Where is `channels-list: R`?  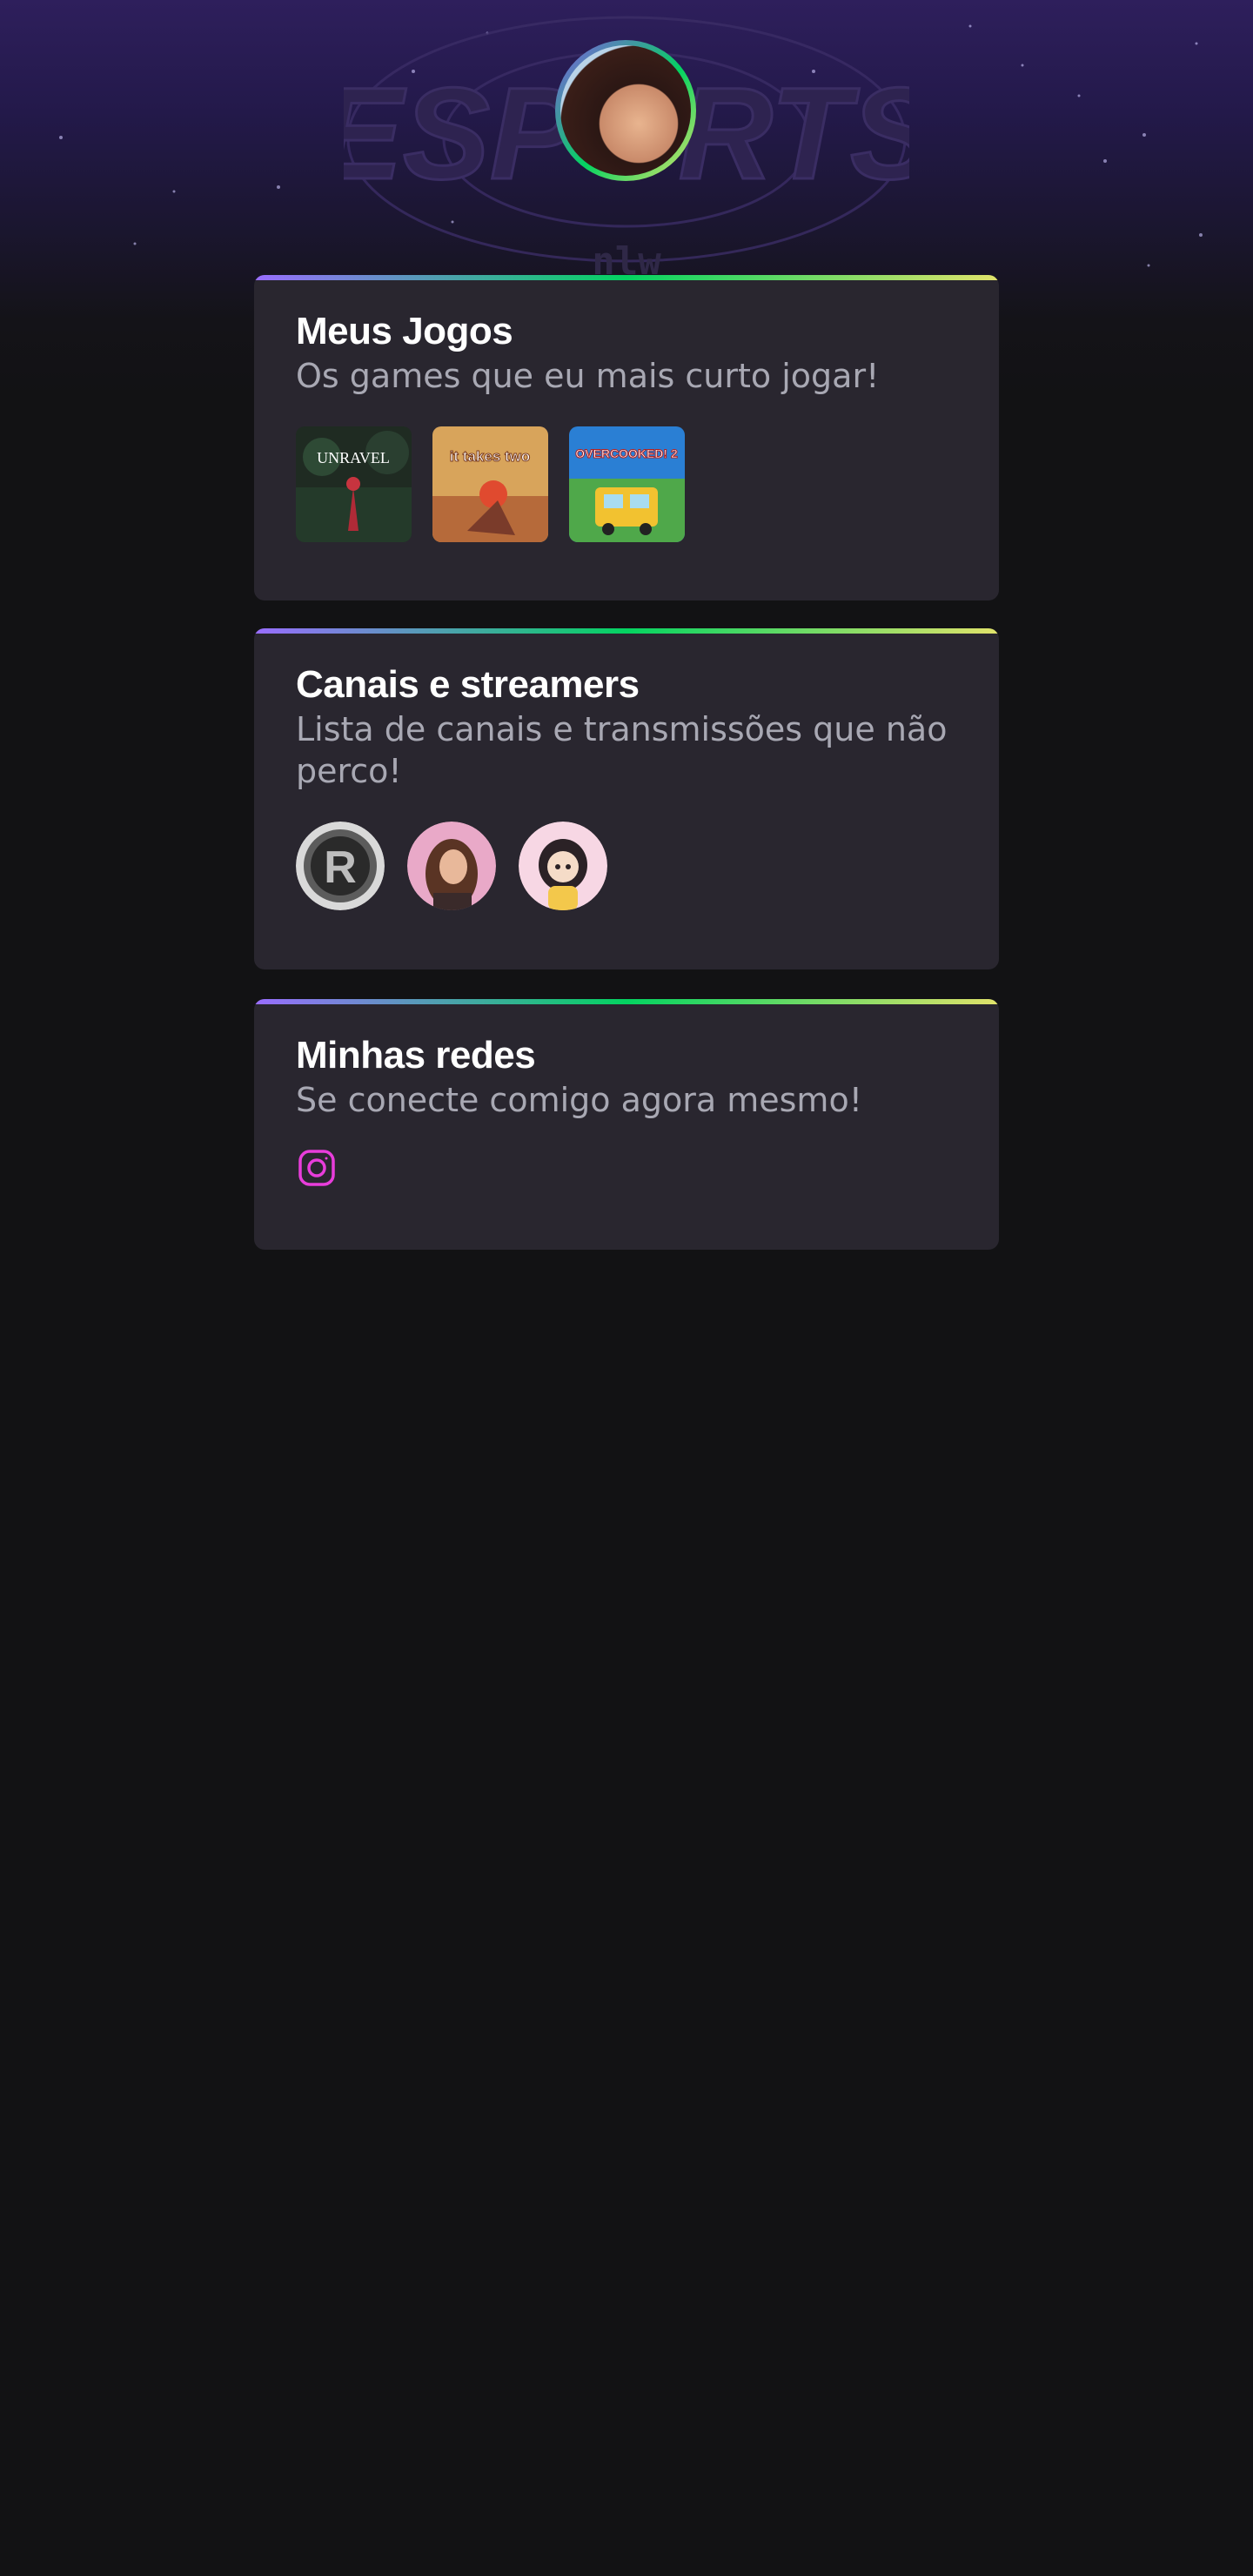 channels-list: R is located at coordinates (626, 866).